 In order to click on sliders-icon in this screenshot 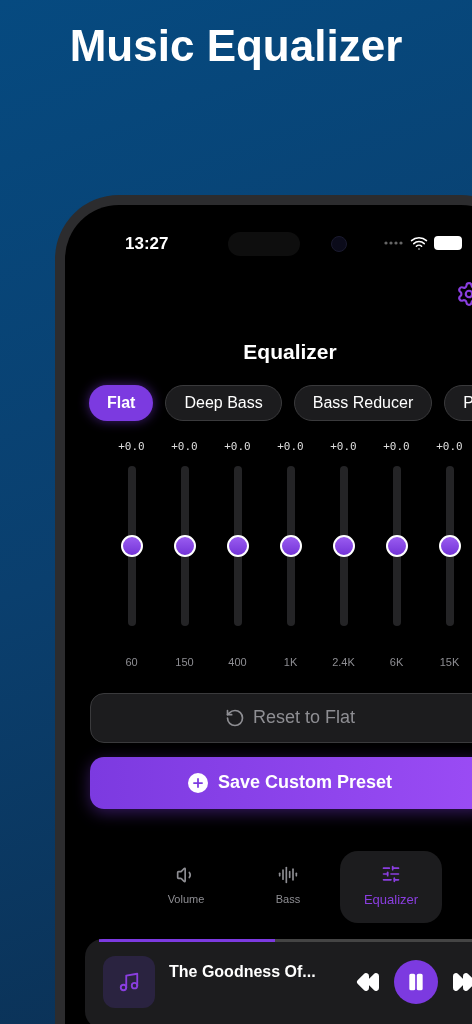, I will do `click(391, 873)`.